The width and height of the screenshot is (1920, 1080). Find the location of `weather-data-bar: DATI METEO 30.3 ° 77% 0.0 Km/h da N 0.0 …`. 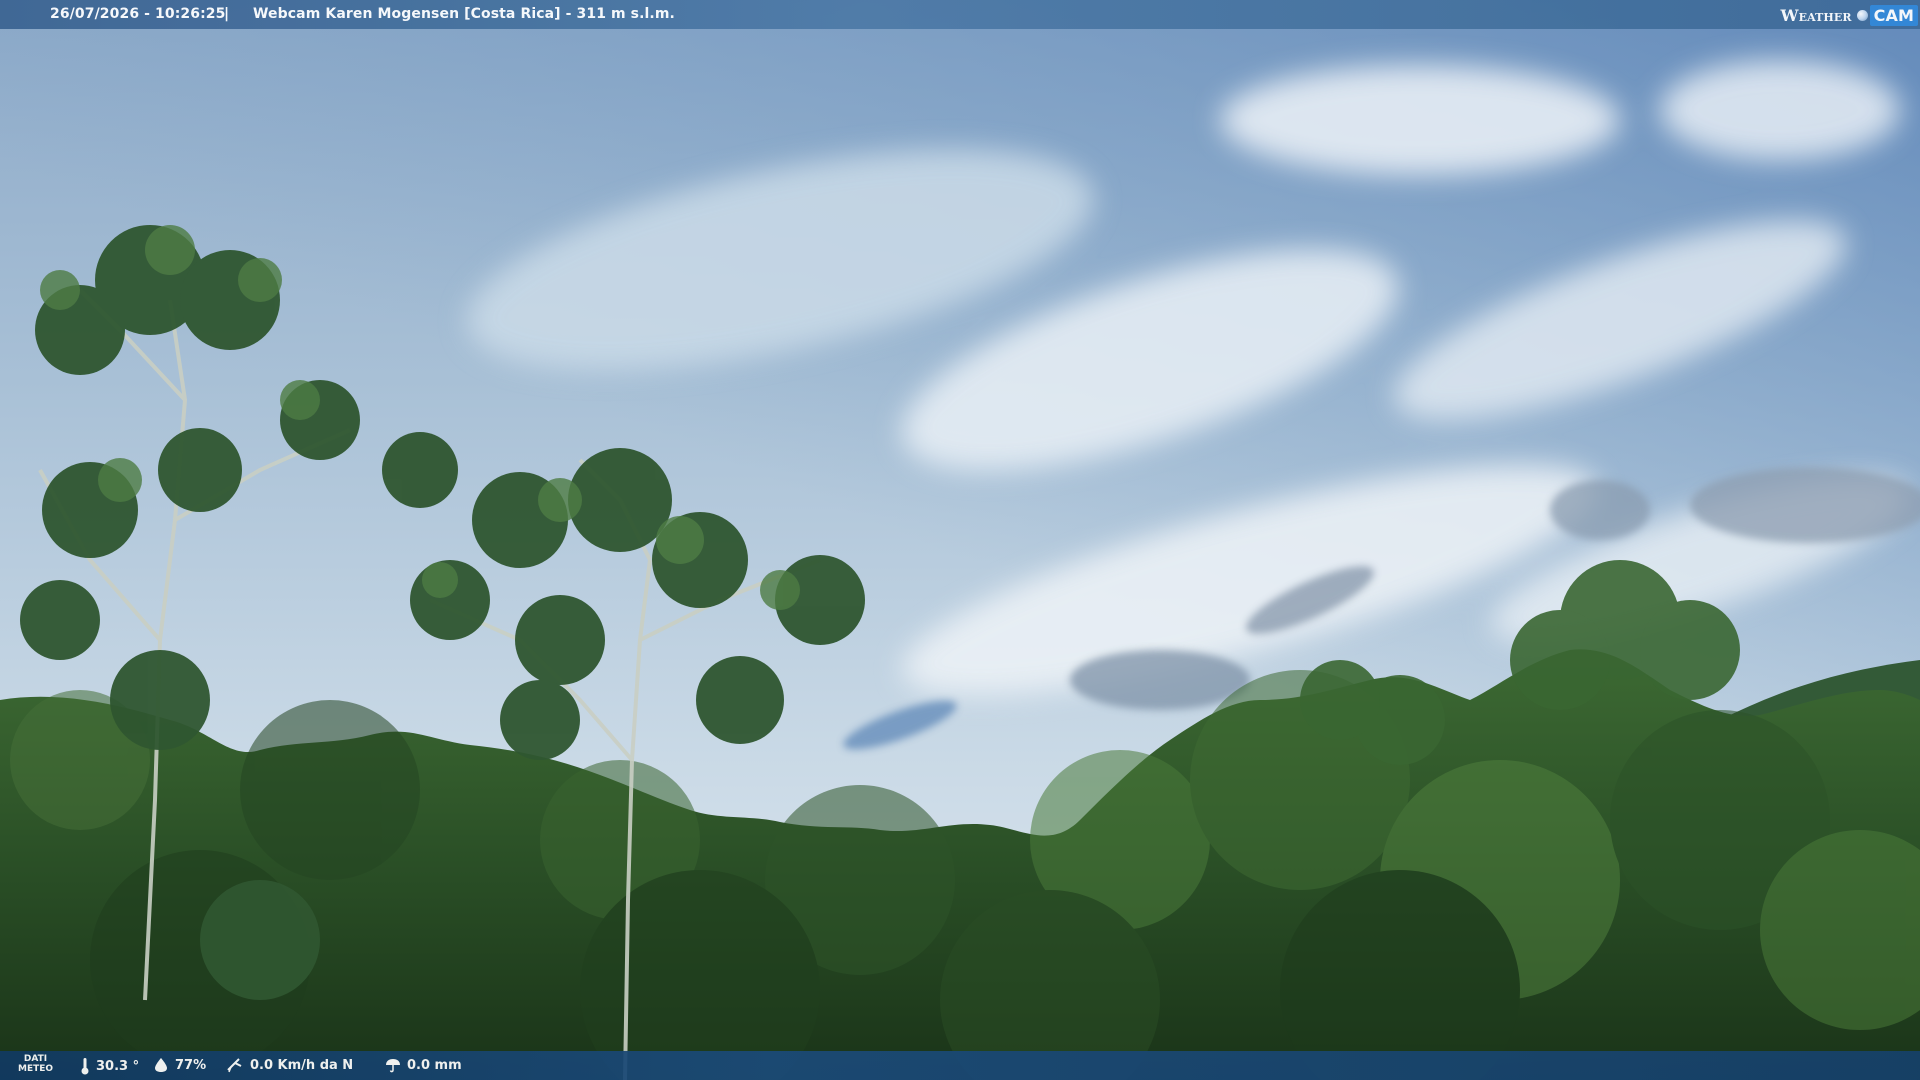

weather-data-bar: DATI METEO 30.3 ° 77% 0.0 Km/h da N 0.0 … is located at coordinates (960, 1065).